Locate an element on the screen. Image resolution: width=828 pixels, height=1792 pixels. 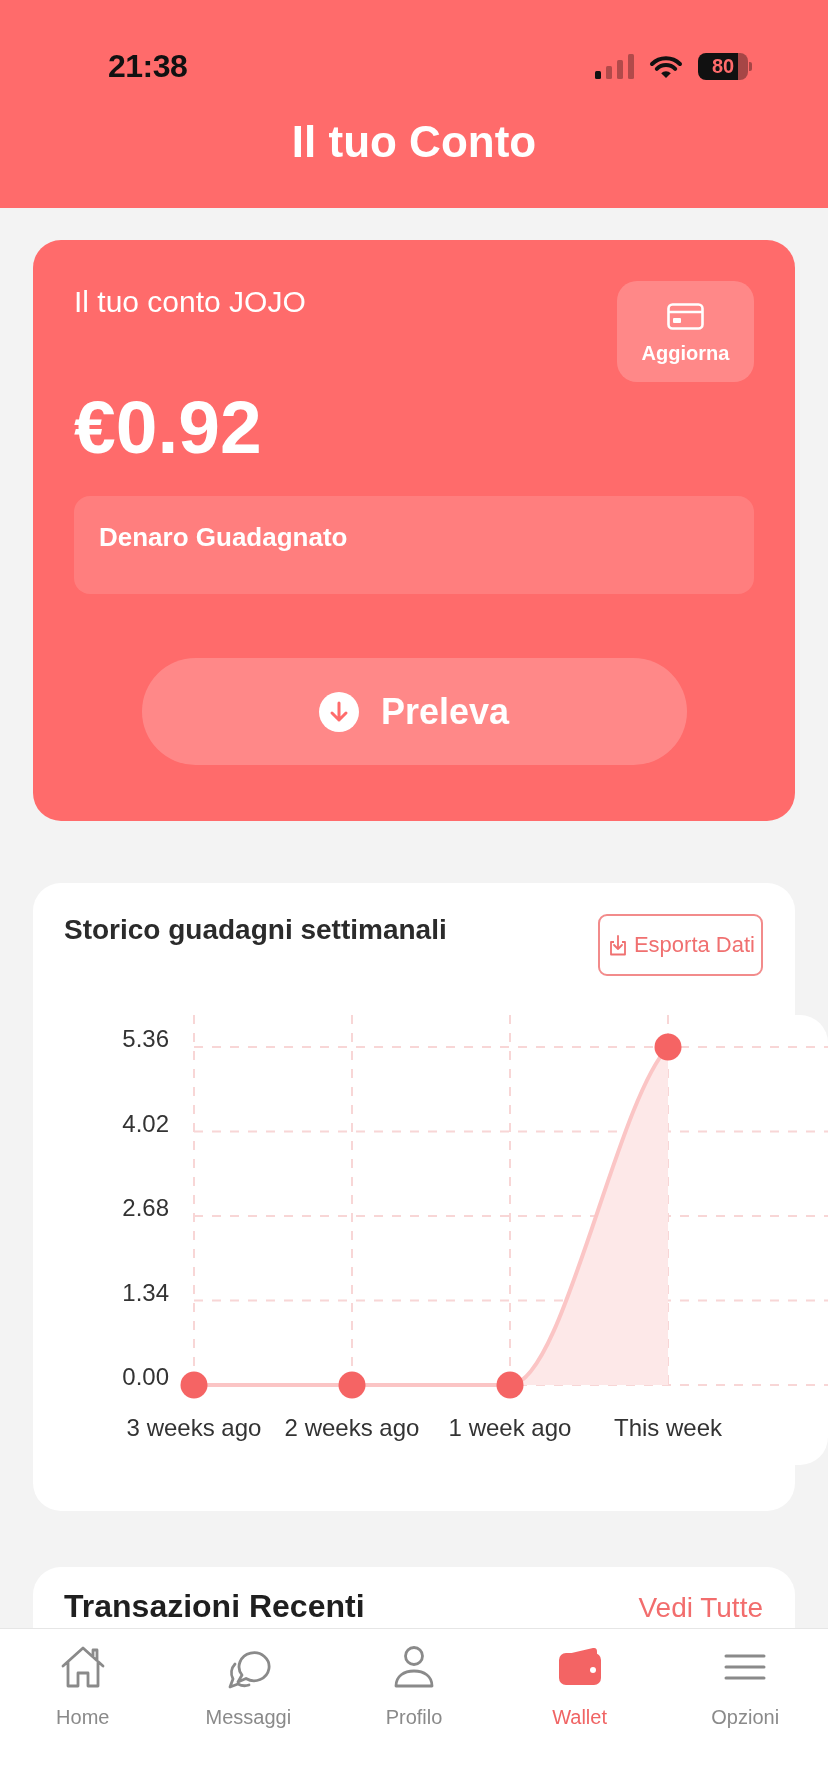
y-axis-label: 0.00 is located at coordinates (145, 1376).